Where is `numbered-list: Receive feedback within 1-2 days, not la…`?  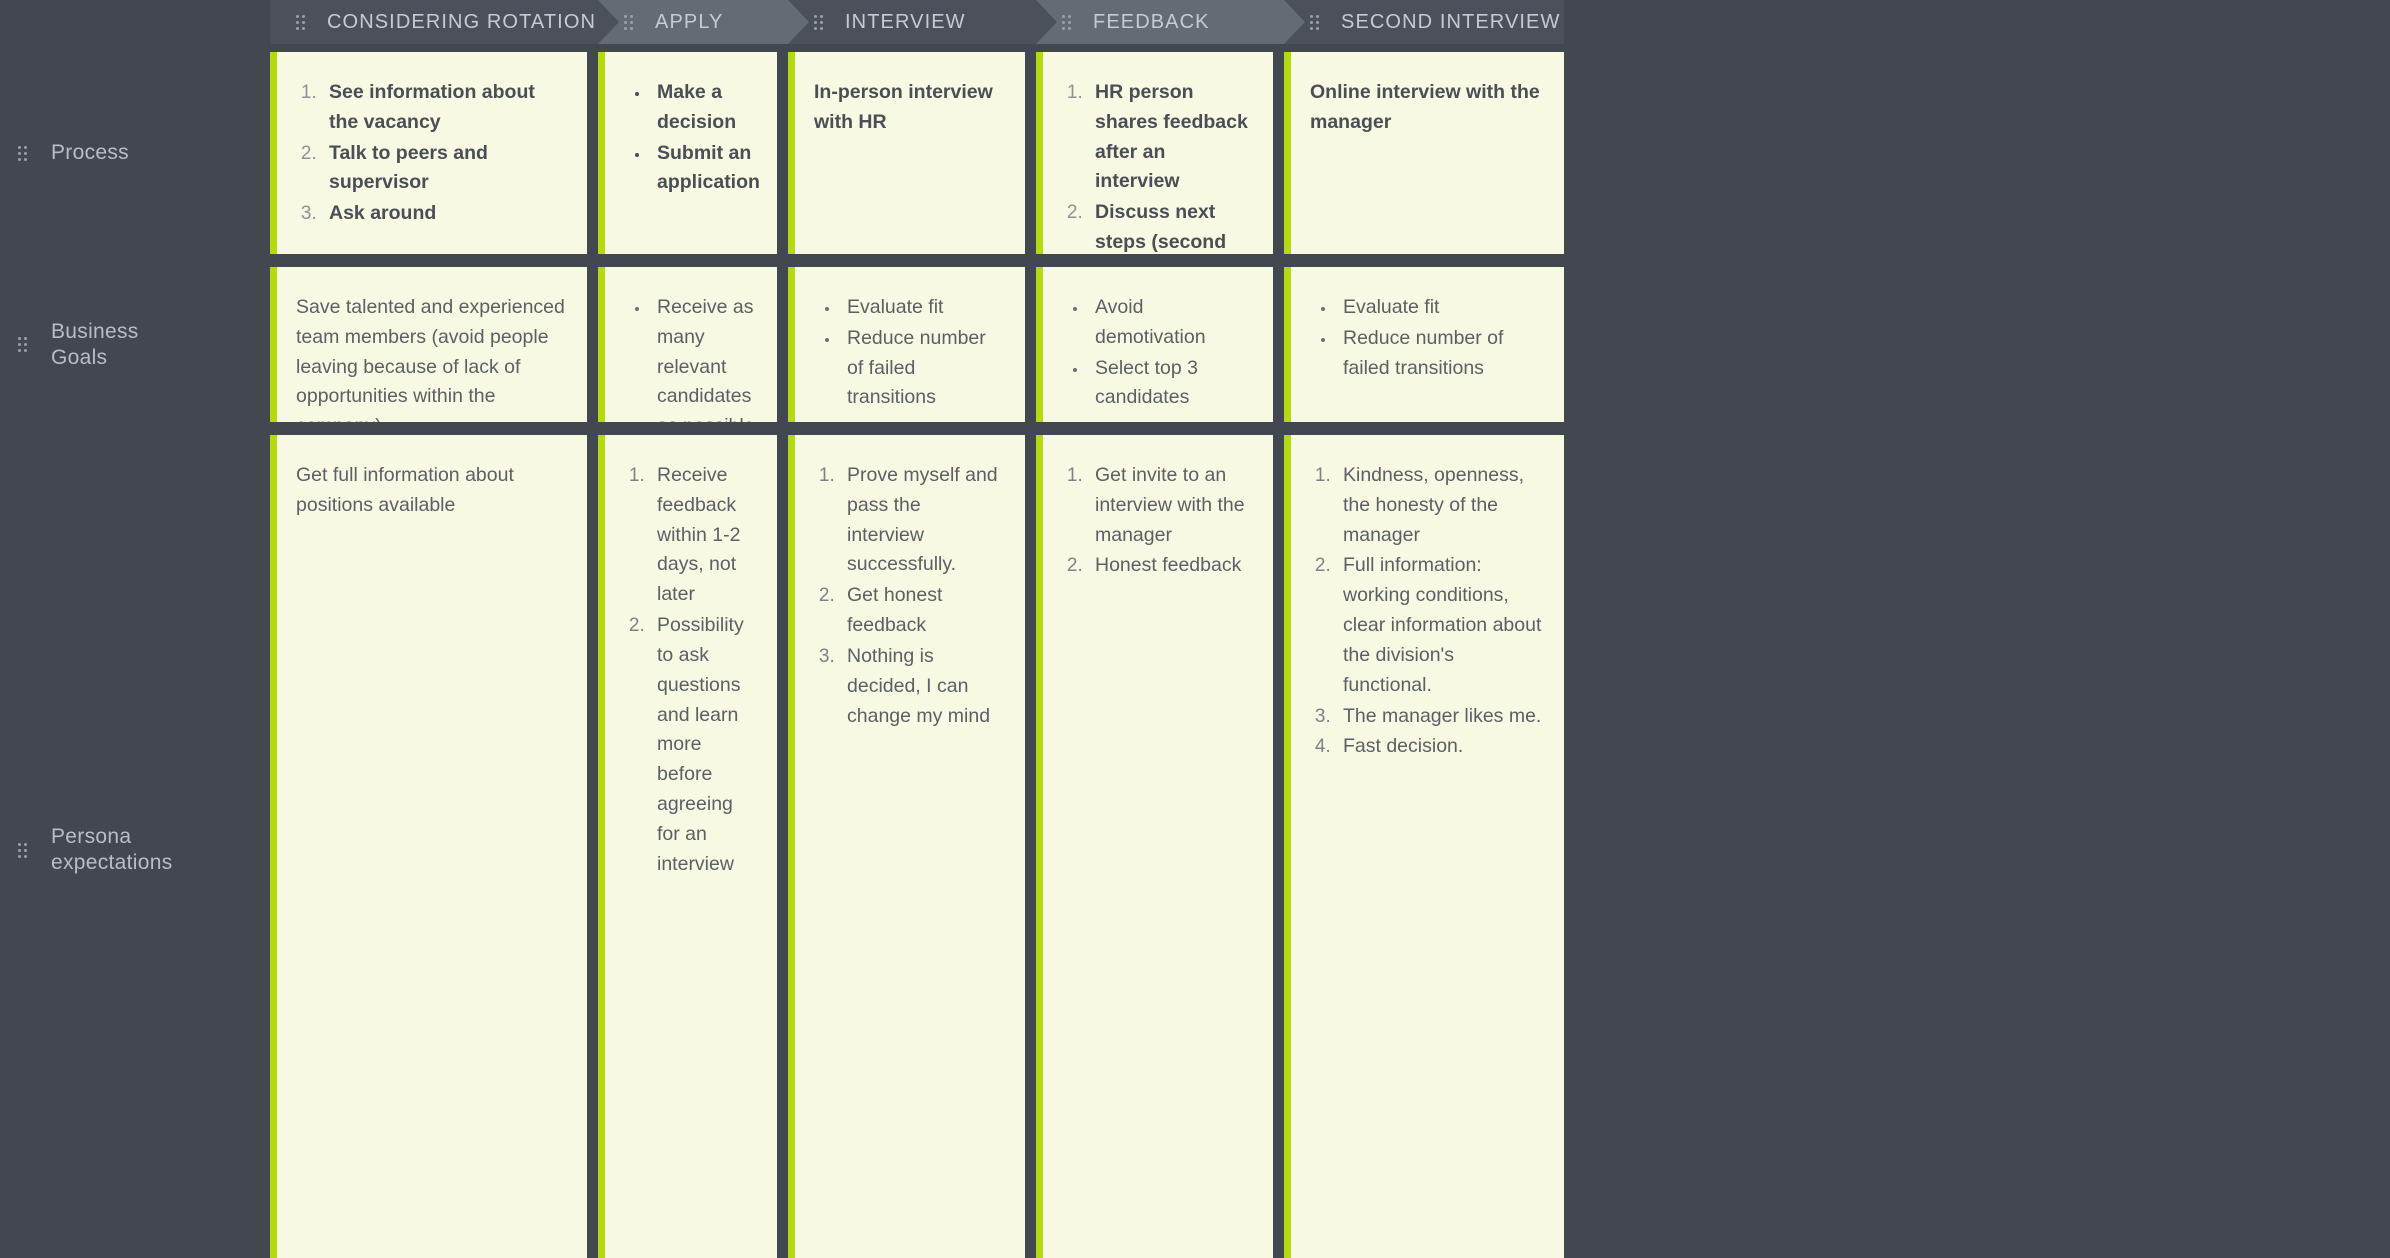 numbered-list: Receive feedback within 1-2 days, not la… is located at coordinates (689, 670).